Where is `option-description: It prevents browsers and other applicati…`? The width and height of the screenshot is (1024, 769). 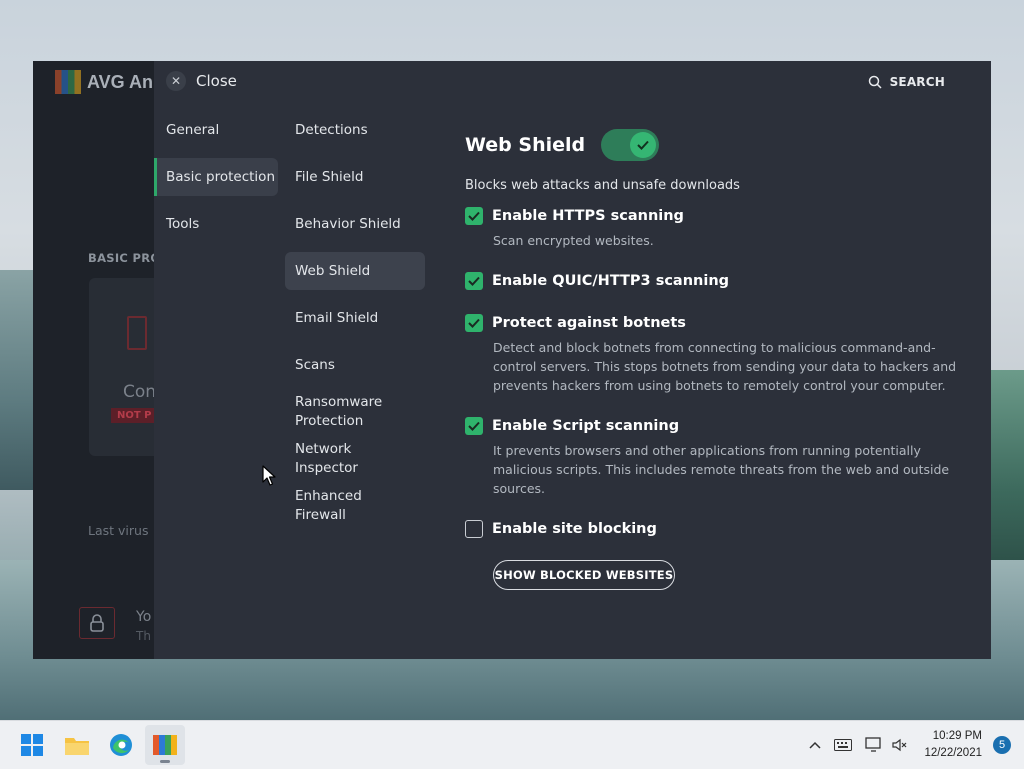
option-description: It prevents browsers and other applicati… is located at coordinates (721, 469).